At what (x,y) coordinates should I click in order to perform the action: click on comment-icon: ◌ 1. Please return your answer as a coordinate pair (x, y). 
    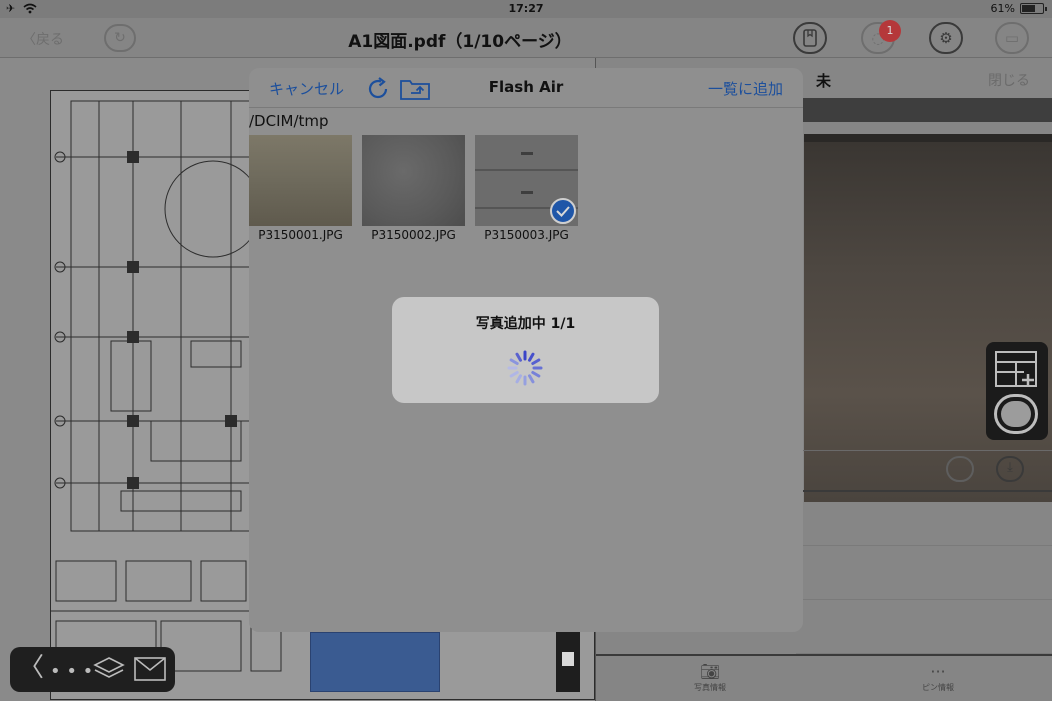
    Looking at the image, I should click on (881, 37).